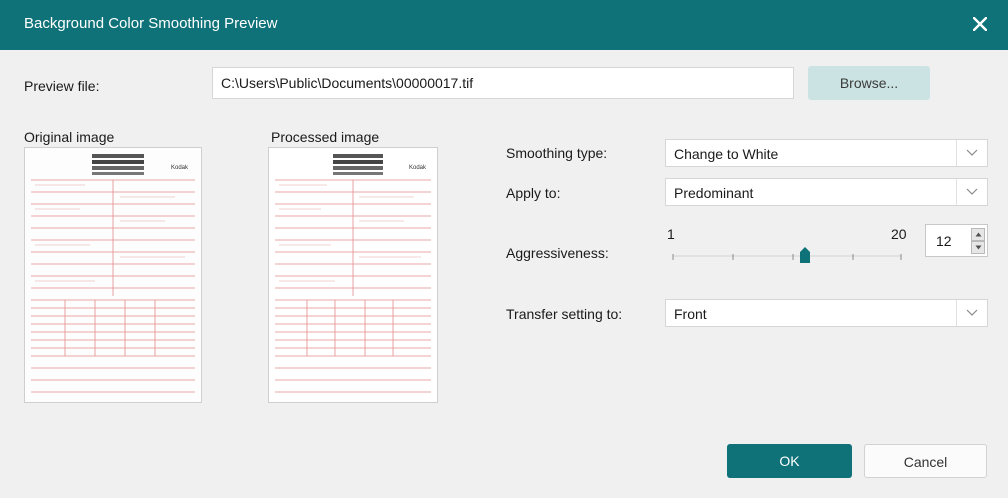  Describe the element at coordinates (944, 241) in the screenshot. I see `aggressiveness-value: 12` at that location.